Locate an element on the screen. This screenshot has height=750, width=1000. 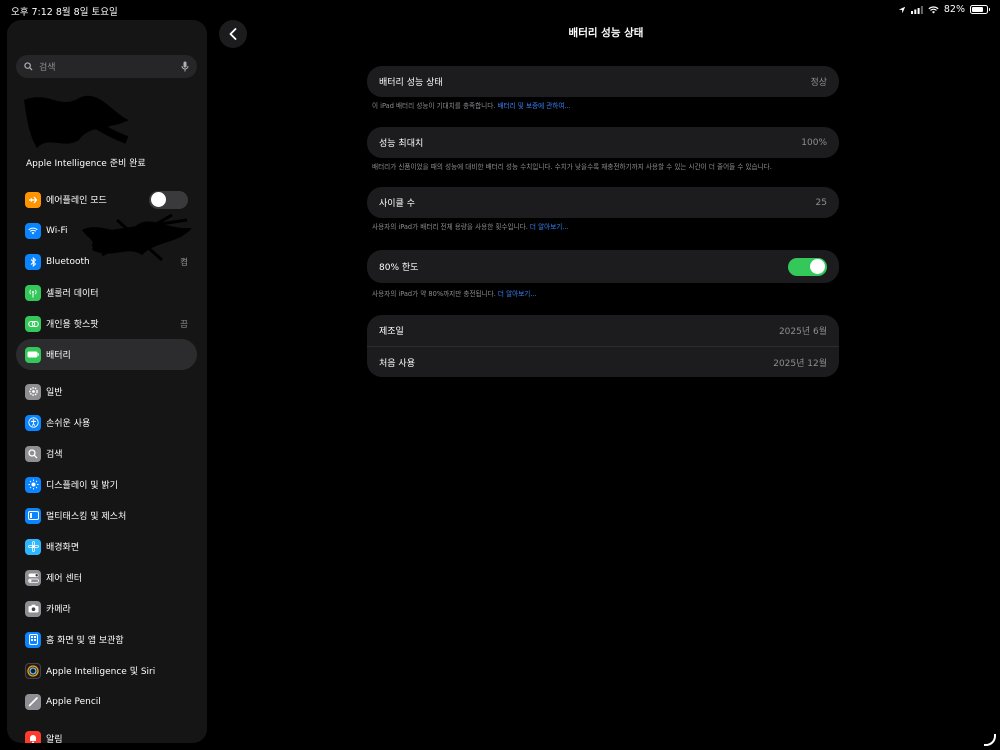
battery-health-note: 이 iPad 배터리 성능이 기대치를 충족합니다. is located at coordinates (435, 106).